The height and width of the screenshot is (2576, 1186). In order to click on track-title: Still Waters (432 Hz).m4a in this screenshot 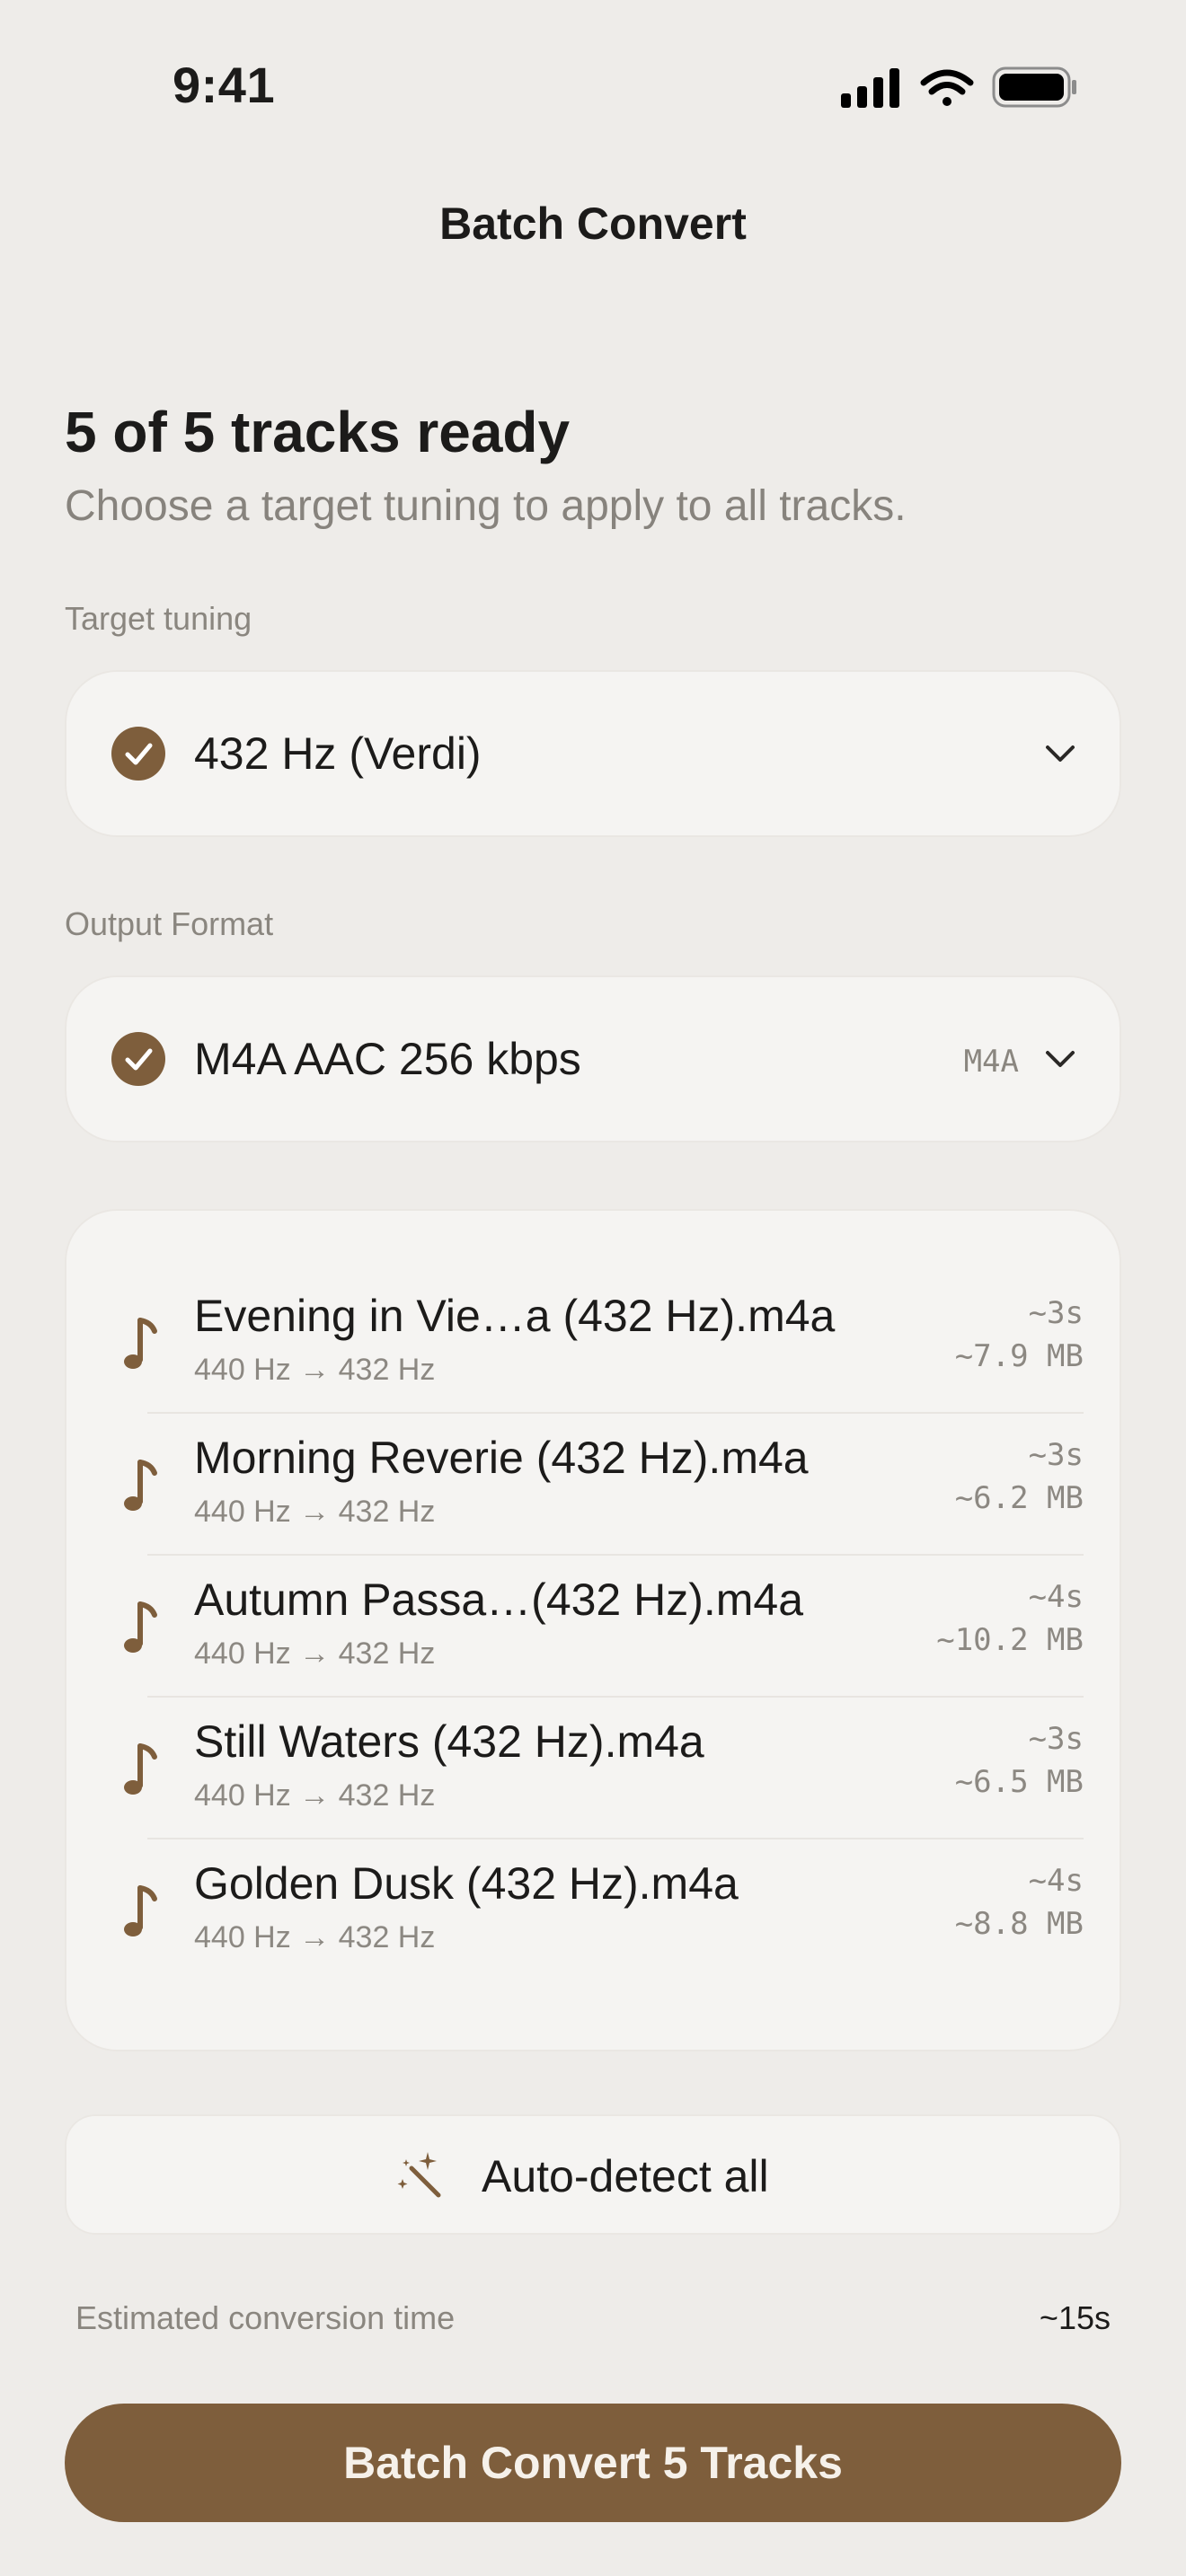, I will do `click(449, 1741)`.